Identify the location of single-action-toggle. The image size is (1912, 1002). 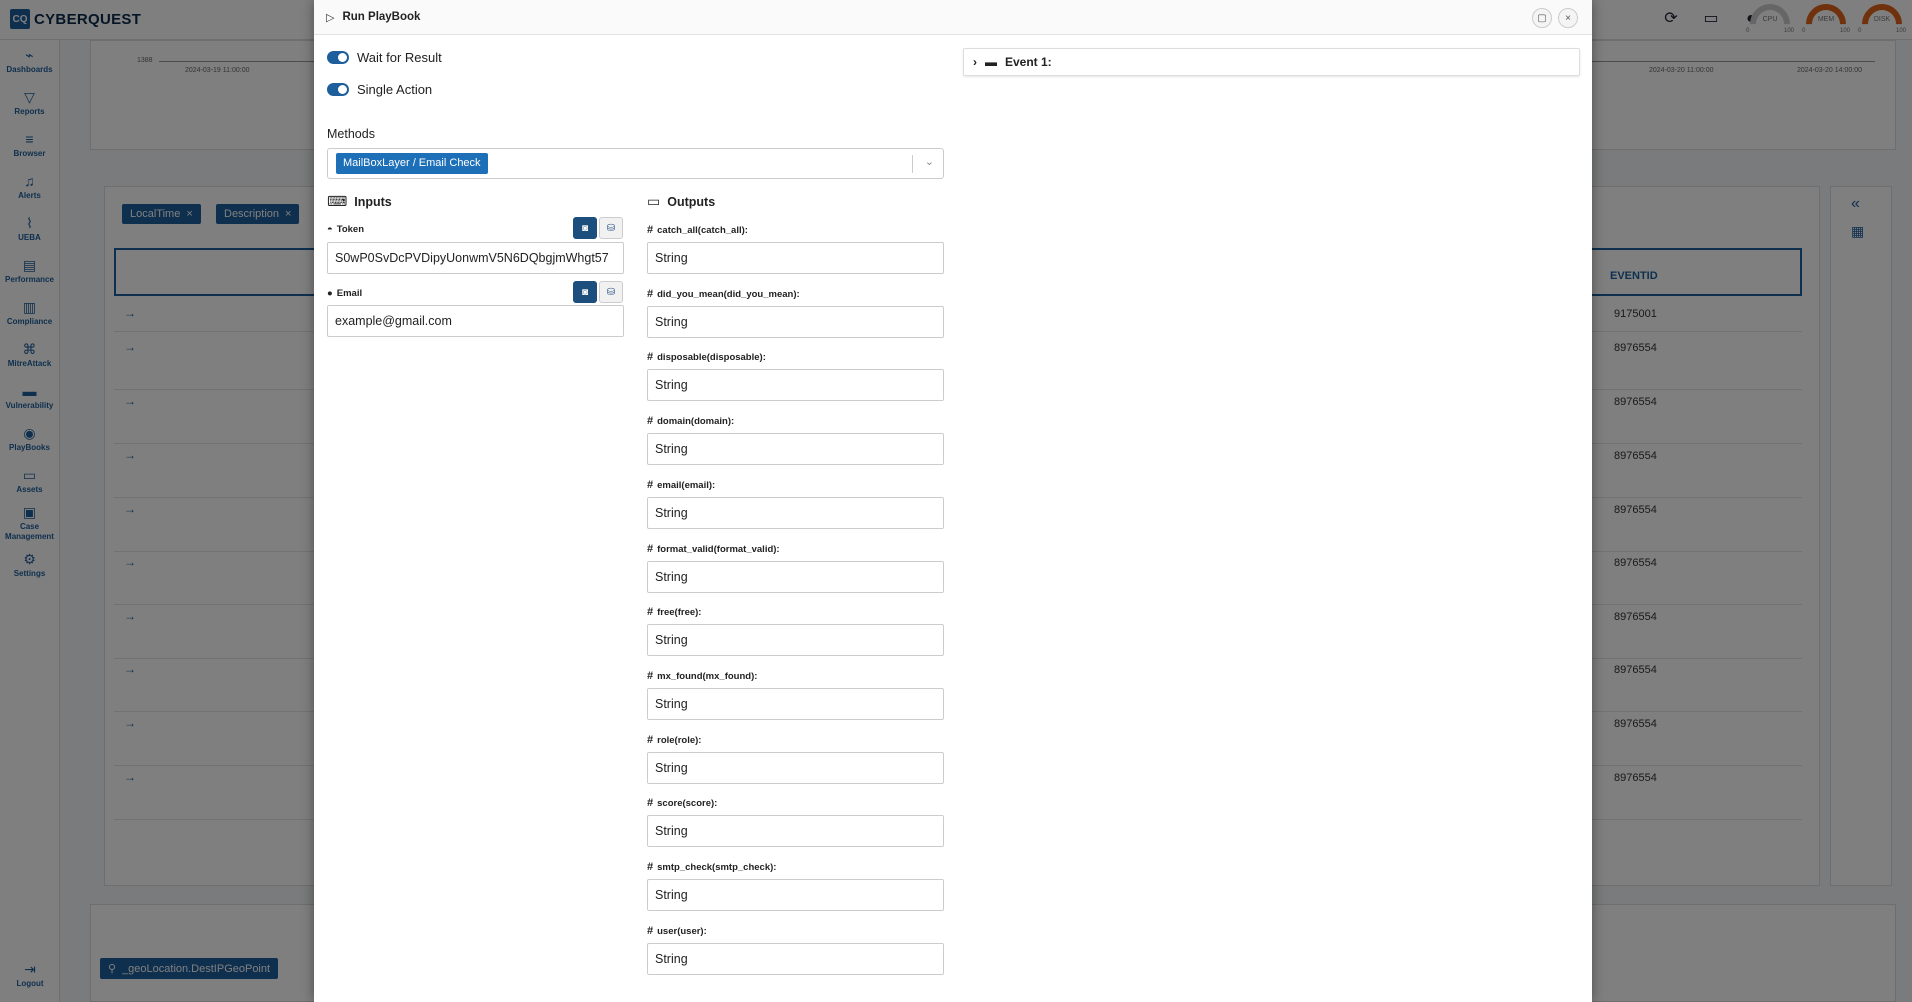
(338, 89).